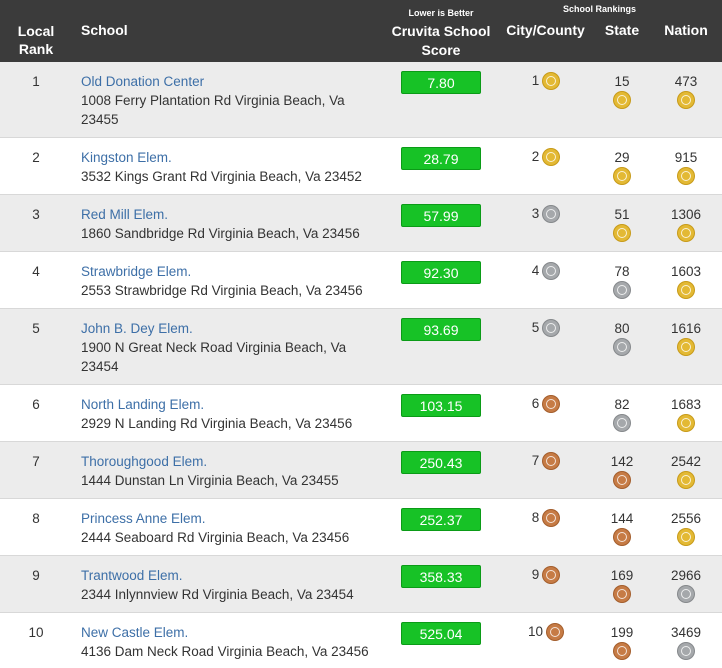 The width and height of the screenshot is (722, 668). What do you see at coordinates (36, 214) in the screenshot?
I see `local-rank: 3` at bounding box center [36, 214].